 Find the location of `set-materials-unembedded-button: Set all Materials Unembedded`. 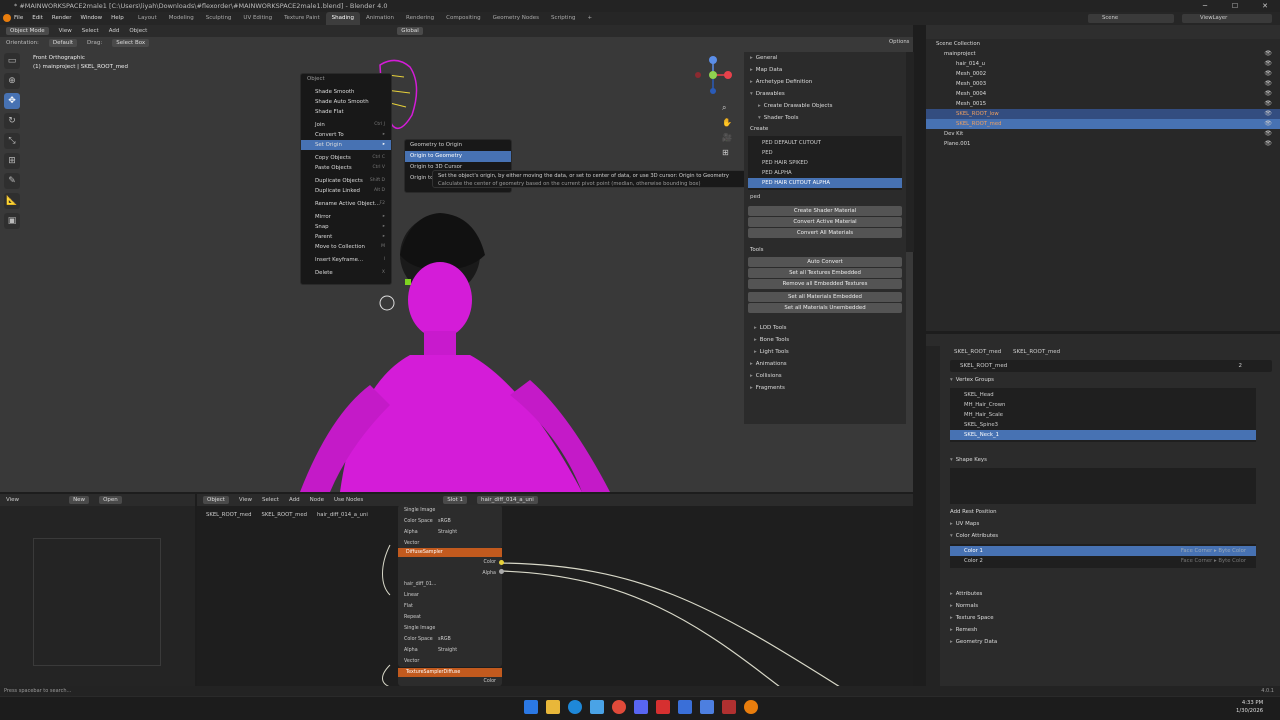

set-materials-unembedded-button: Set all Materials Unembedded is located at coordinates (825, 308).